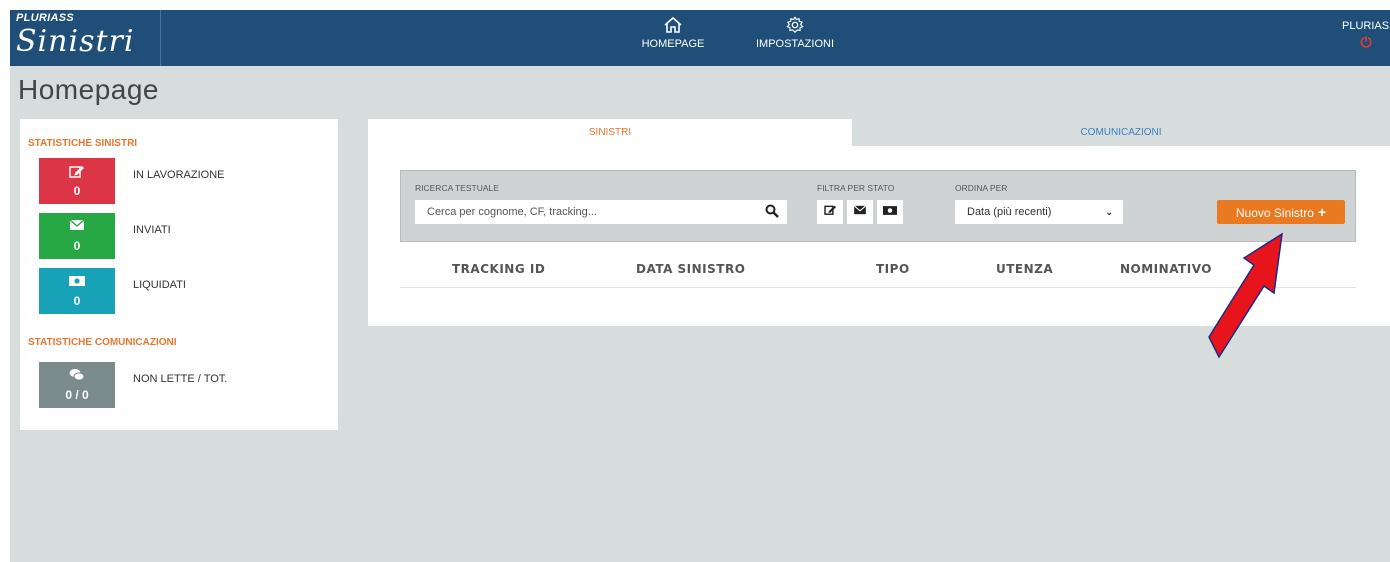  What do you see at coordinates (498, 269) in the screenshot?
I see `column-header-tracking: TRACKING ID` at bounding box center [498, 269].